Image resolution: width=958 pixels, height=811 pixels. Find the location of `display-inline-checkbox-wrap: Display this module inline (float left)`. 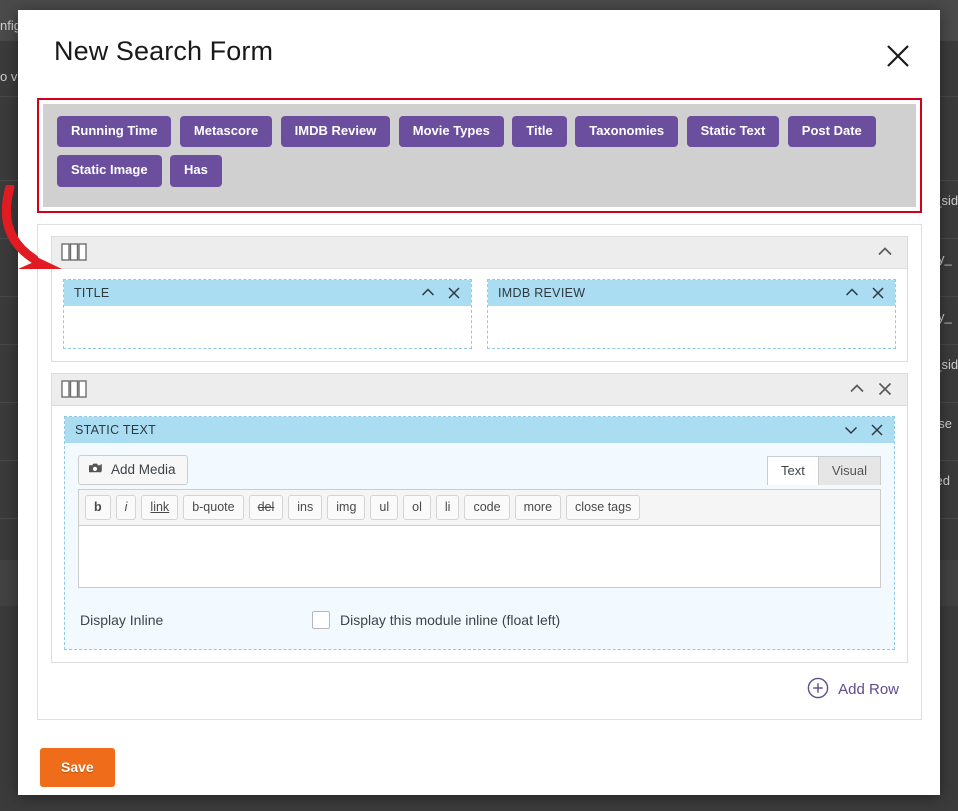

display-inline-checkbox-wrap: Display this module inline (float left) is located at coordinates (436, 619).